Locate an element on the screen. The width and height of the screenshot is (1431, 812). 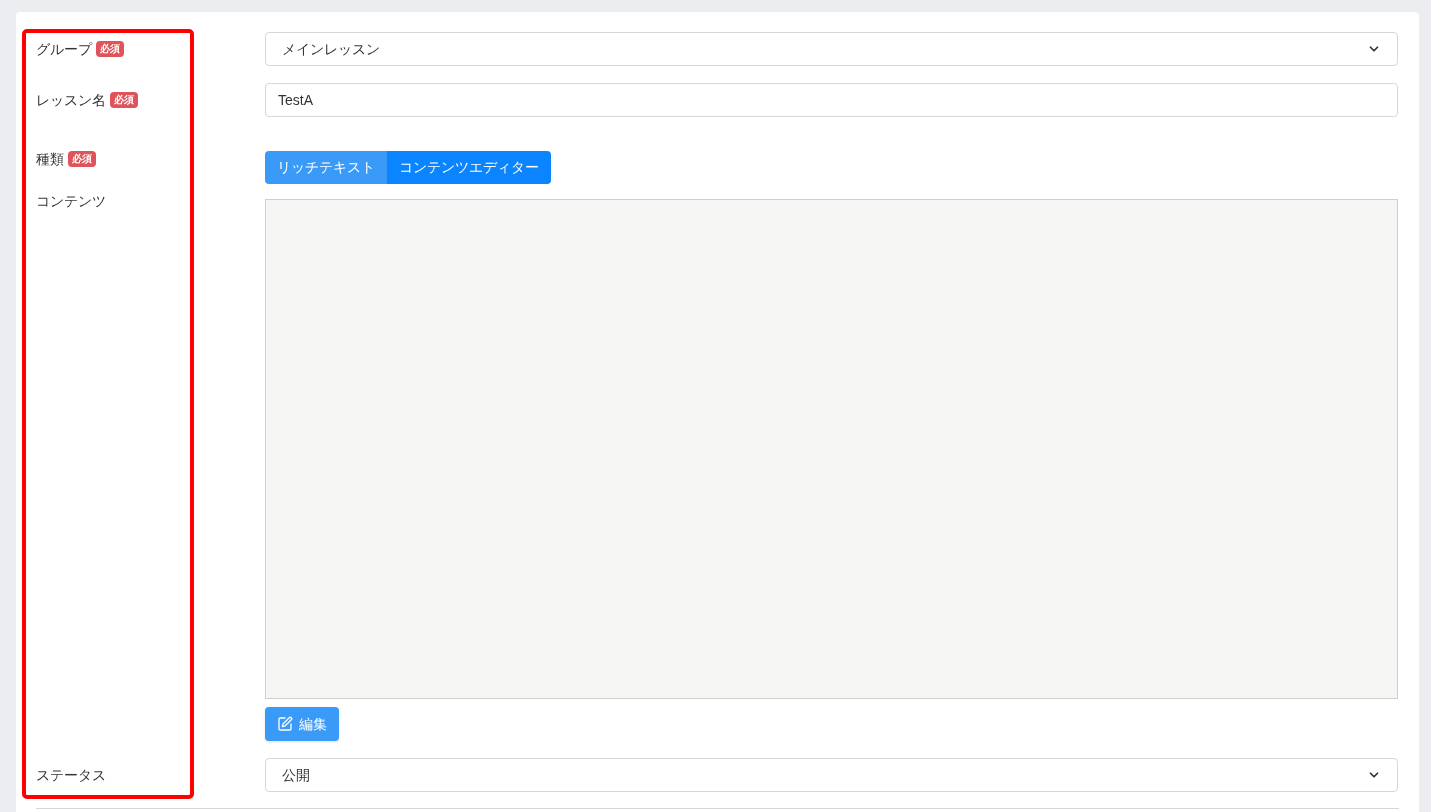
field-label: コンテンツ is located at coordinates (71, 201).